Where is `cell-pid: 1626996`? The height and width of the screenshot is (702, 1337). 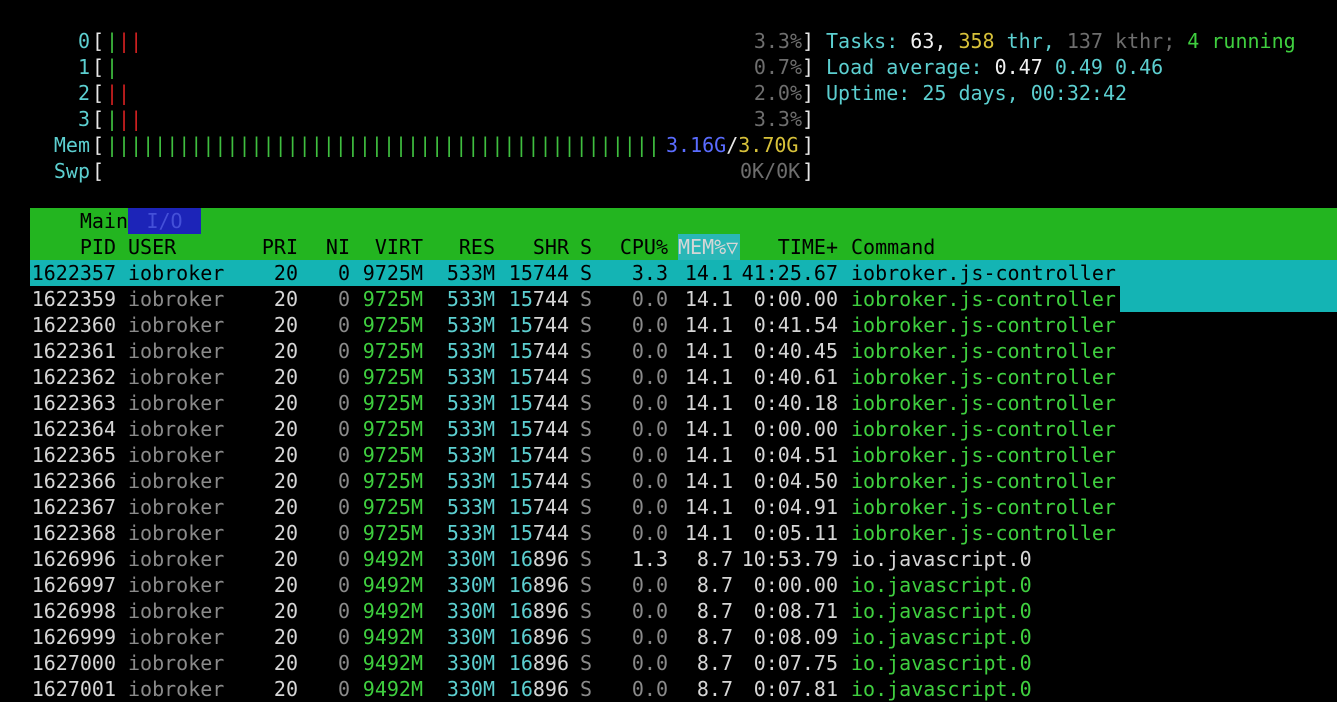 cell-pid: 1626996 is located at coordinates (73, 559).